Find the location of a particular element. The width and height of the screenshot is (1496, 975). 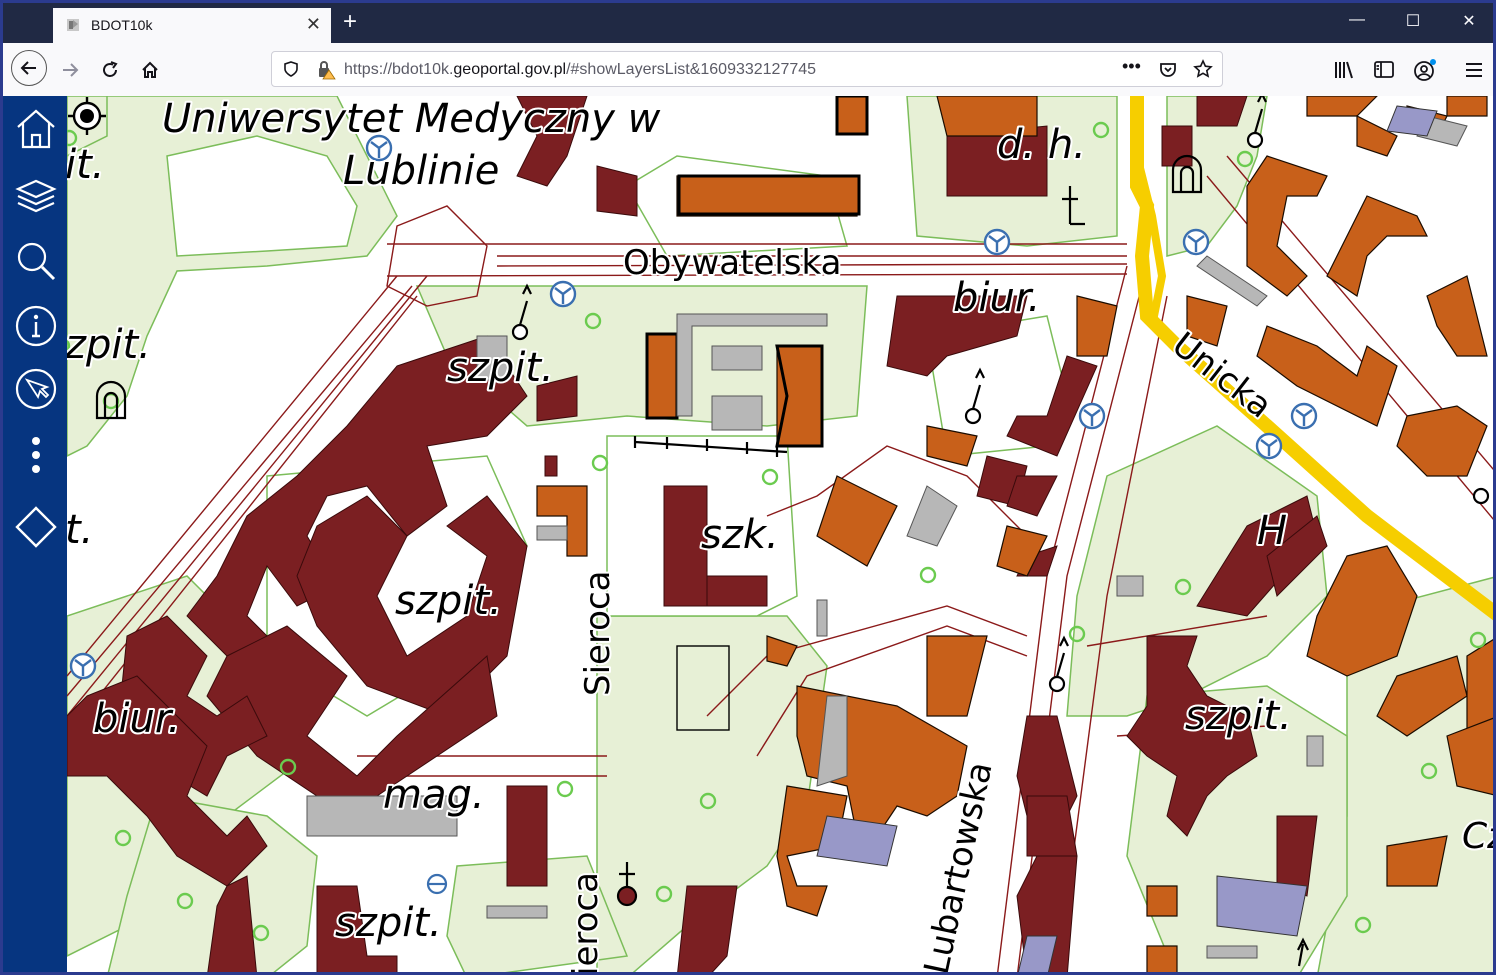

diamond-extent-icon is located at coordinates (36, 527).